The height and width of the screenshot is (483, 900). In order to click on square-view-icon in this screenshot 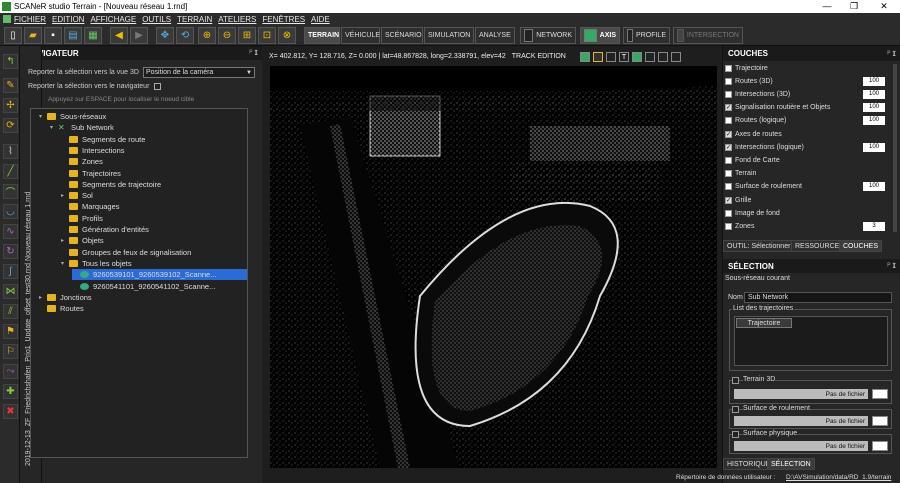, I will do `click(676, 57)`.